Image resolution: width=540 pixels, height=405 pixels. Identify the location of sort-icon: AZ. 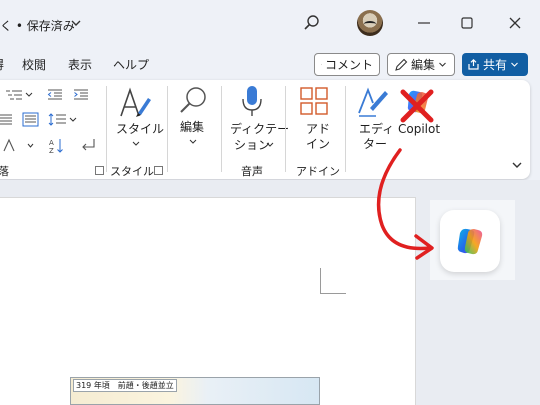
(57, 146).